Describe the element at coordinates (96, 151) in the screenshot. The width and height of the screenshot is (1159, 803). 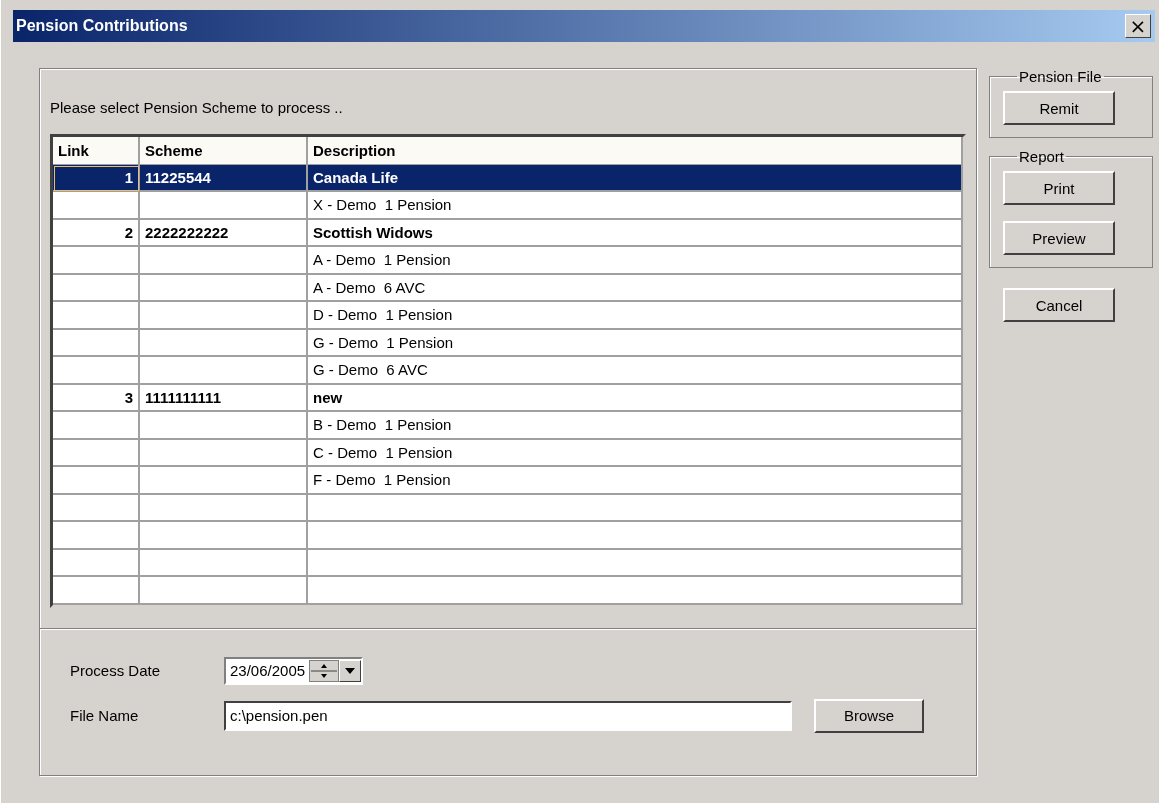
I see `column-header: Link` at that location.